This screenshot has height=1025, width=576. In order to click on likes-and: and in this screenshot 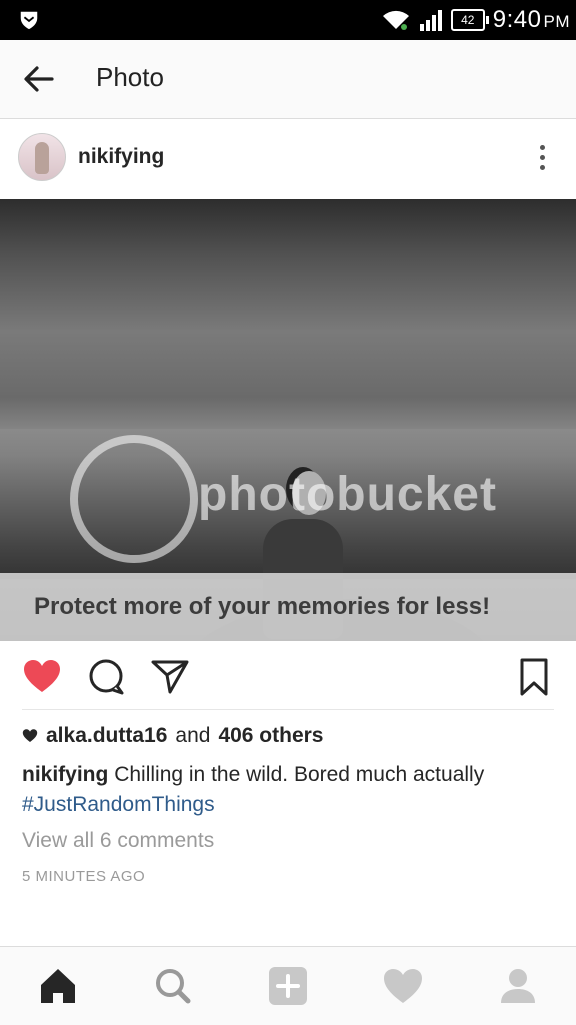, I will do `click(193, 735)`.